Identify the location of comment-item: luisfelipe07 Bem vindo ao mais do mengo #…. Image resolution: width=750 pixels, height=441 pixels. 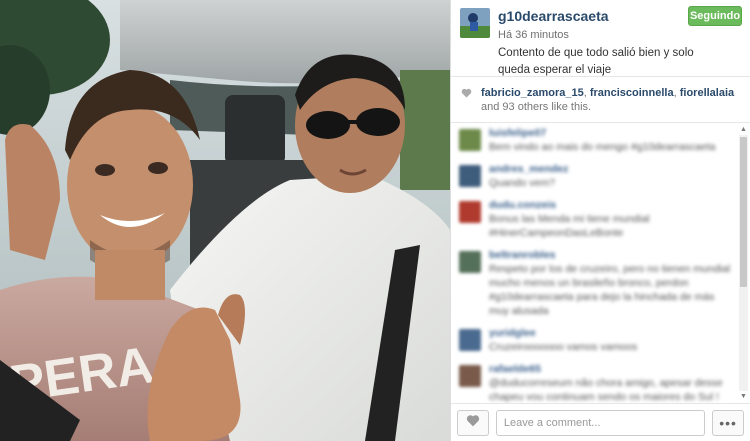
(597, 140).